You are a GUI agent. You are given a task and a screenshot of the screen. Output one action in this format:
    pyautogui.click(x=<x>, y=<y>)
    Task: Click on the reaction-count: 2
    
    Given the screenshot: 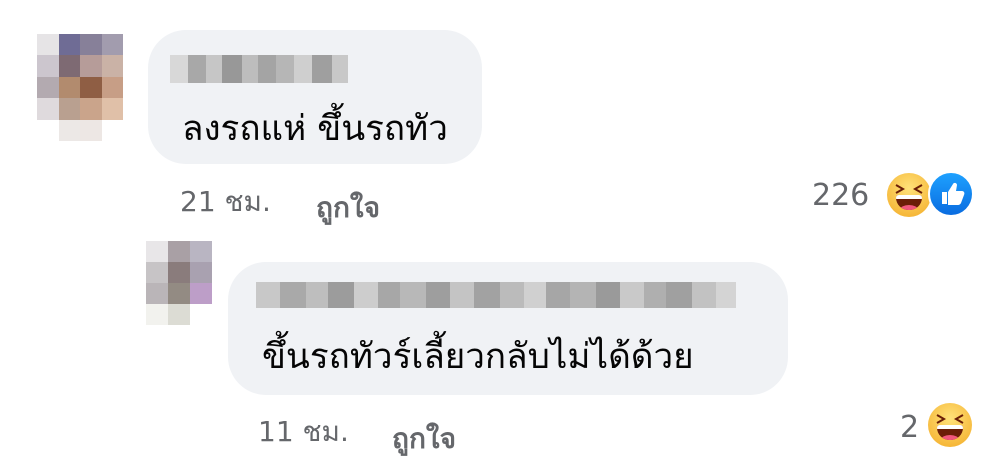 What is the action you would take?
    pyautogui.click(x=909, y=427)
    